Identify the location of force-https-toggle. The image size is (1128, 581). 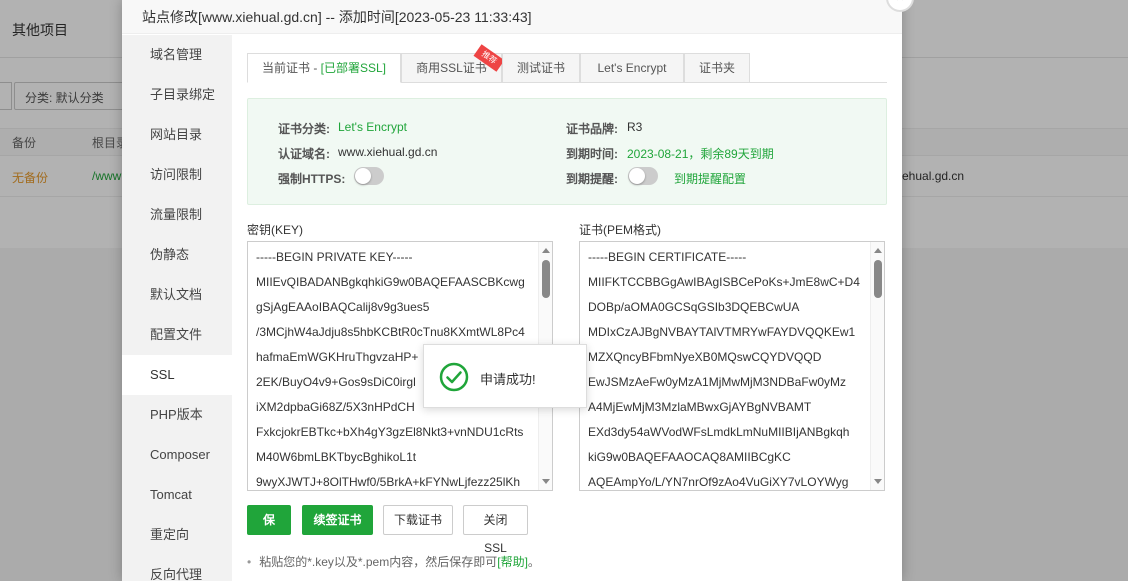
(369, 176).